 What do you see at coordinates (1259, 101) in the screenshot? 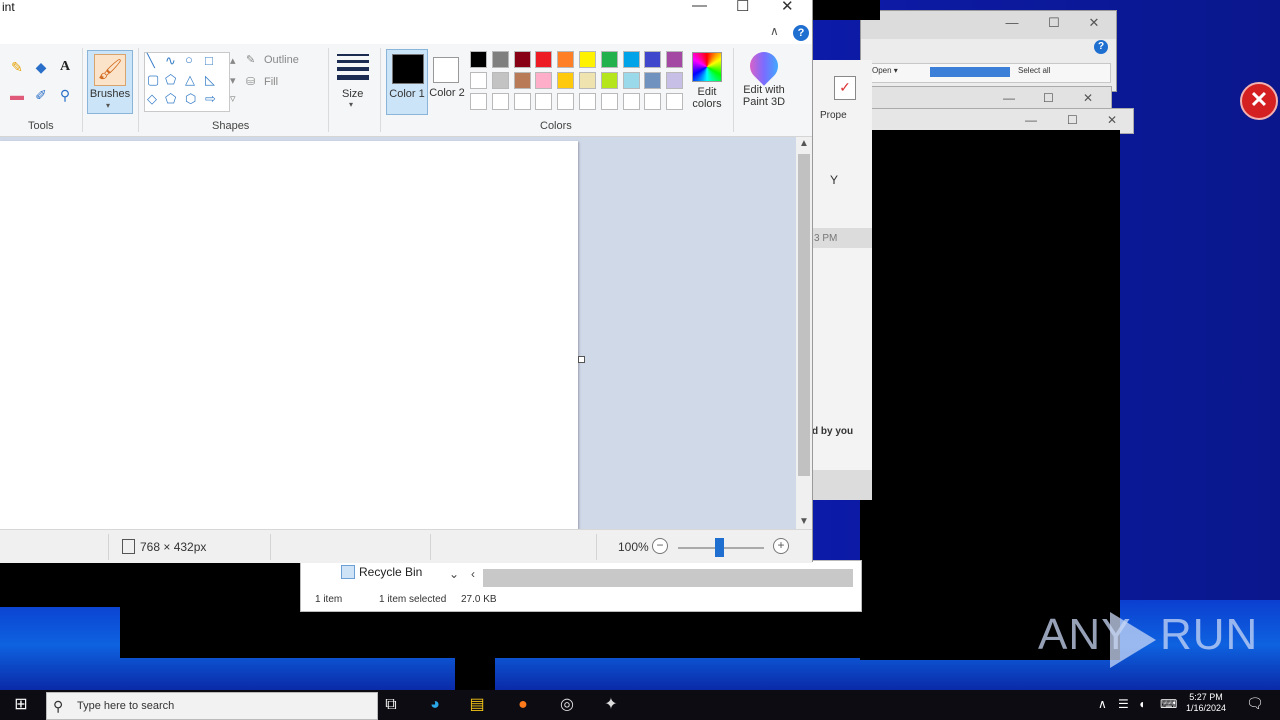
I see `red-close-icon: ✕` at bounding box center [1259, 101].